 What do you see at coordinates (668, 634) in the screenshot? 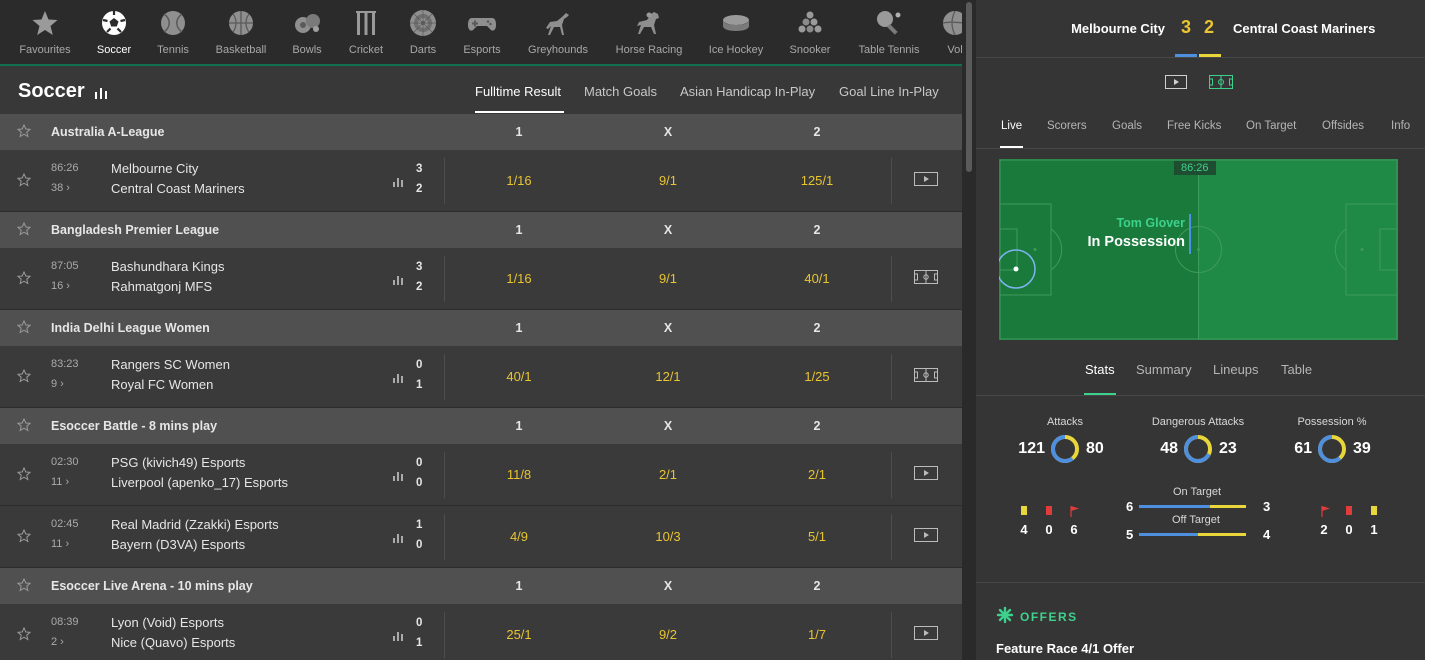
I see `odds-draw-button: 9/2` at bounding box center [668, 634].